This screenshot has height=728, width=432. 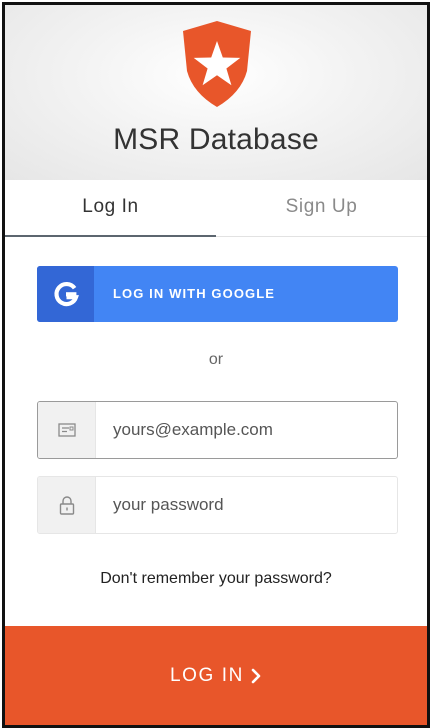 What do you see at coordinates (256, 676) in the screenshot?
I see `chevron-right-icon` at bounding box center [256, 676].